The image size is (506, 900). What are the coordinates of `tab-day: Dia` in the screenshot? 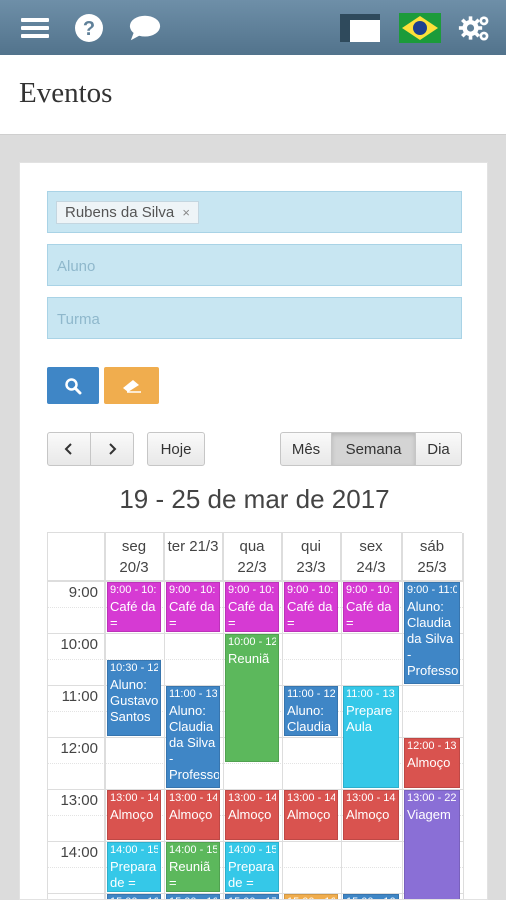 It's located at (438, 449).